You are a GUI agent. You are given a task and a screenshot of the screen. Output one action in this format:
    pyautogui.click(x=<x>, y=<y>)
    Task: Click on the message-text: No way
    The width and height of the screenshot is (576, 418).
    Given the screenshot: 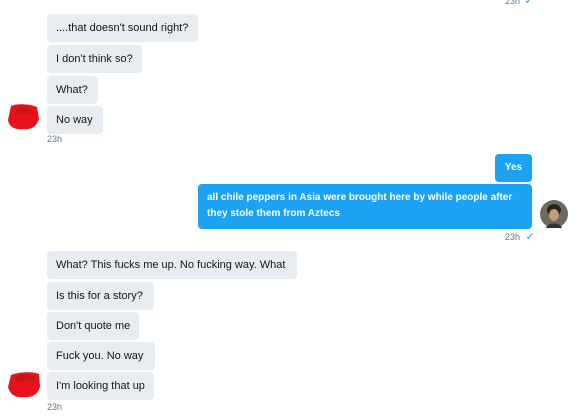 What is the action you would take?
    pyautogui.click(x=74, y=119)
    